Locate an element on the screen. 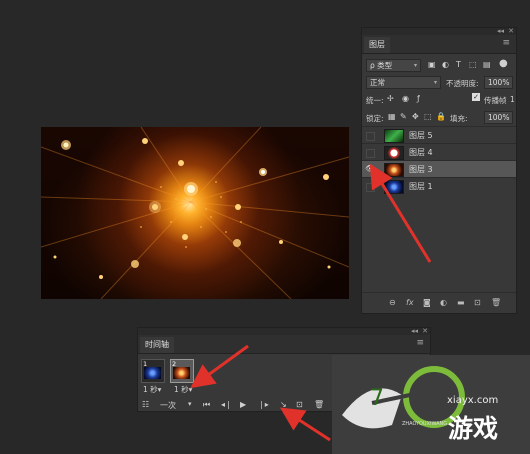 This screenshot has height=454, width=530. previous-frame-icon: ◂❘ is located at coordinates (226, 404).